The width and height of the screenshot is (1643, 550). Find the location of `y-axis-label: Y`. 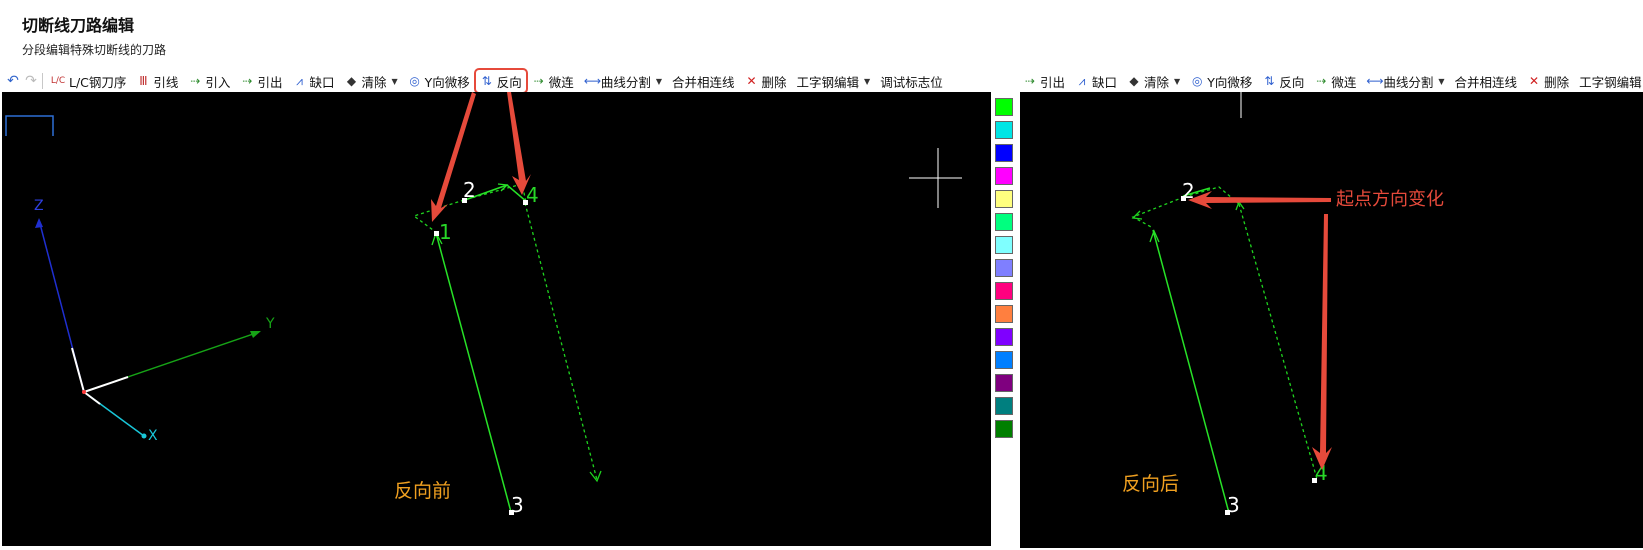

y-axis-label: Y is located at coordinates (270, 324).